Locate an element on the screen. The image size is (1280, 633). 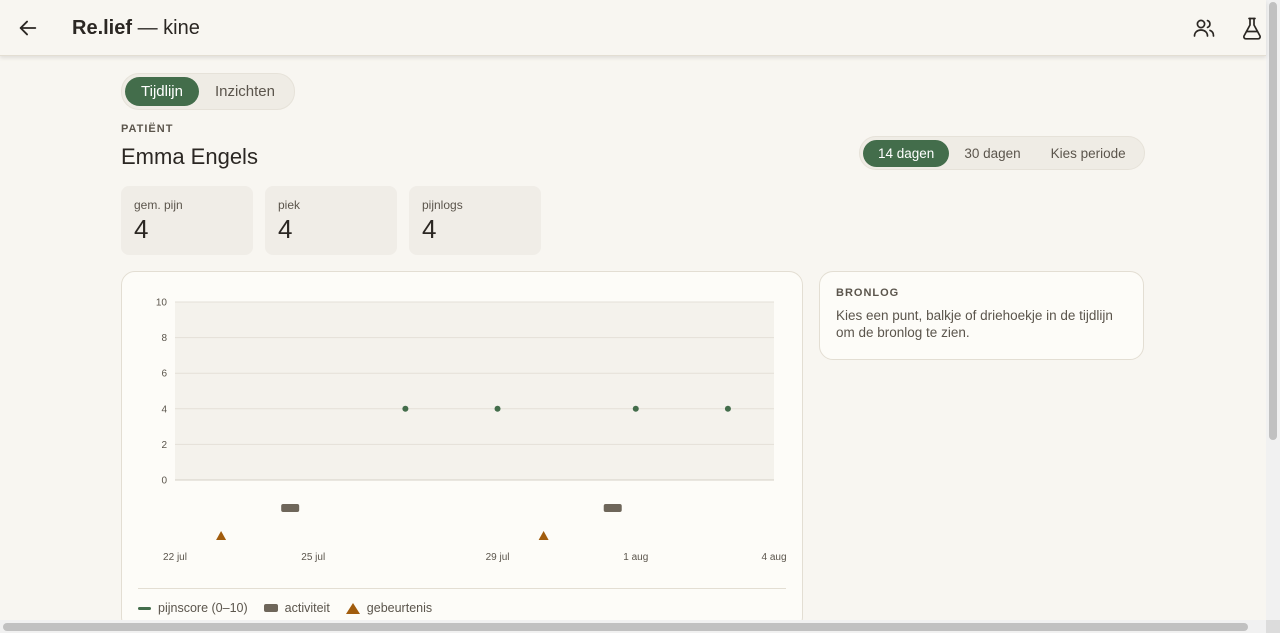
patient-label: PATIËNT is located at coordinates (147, 129).